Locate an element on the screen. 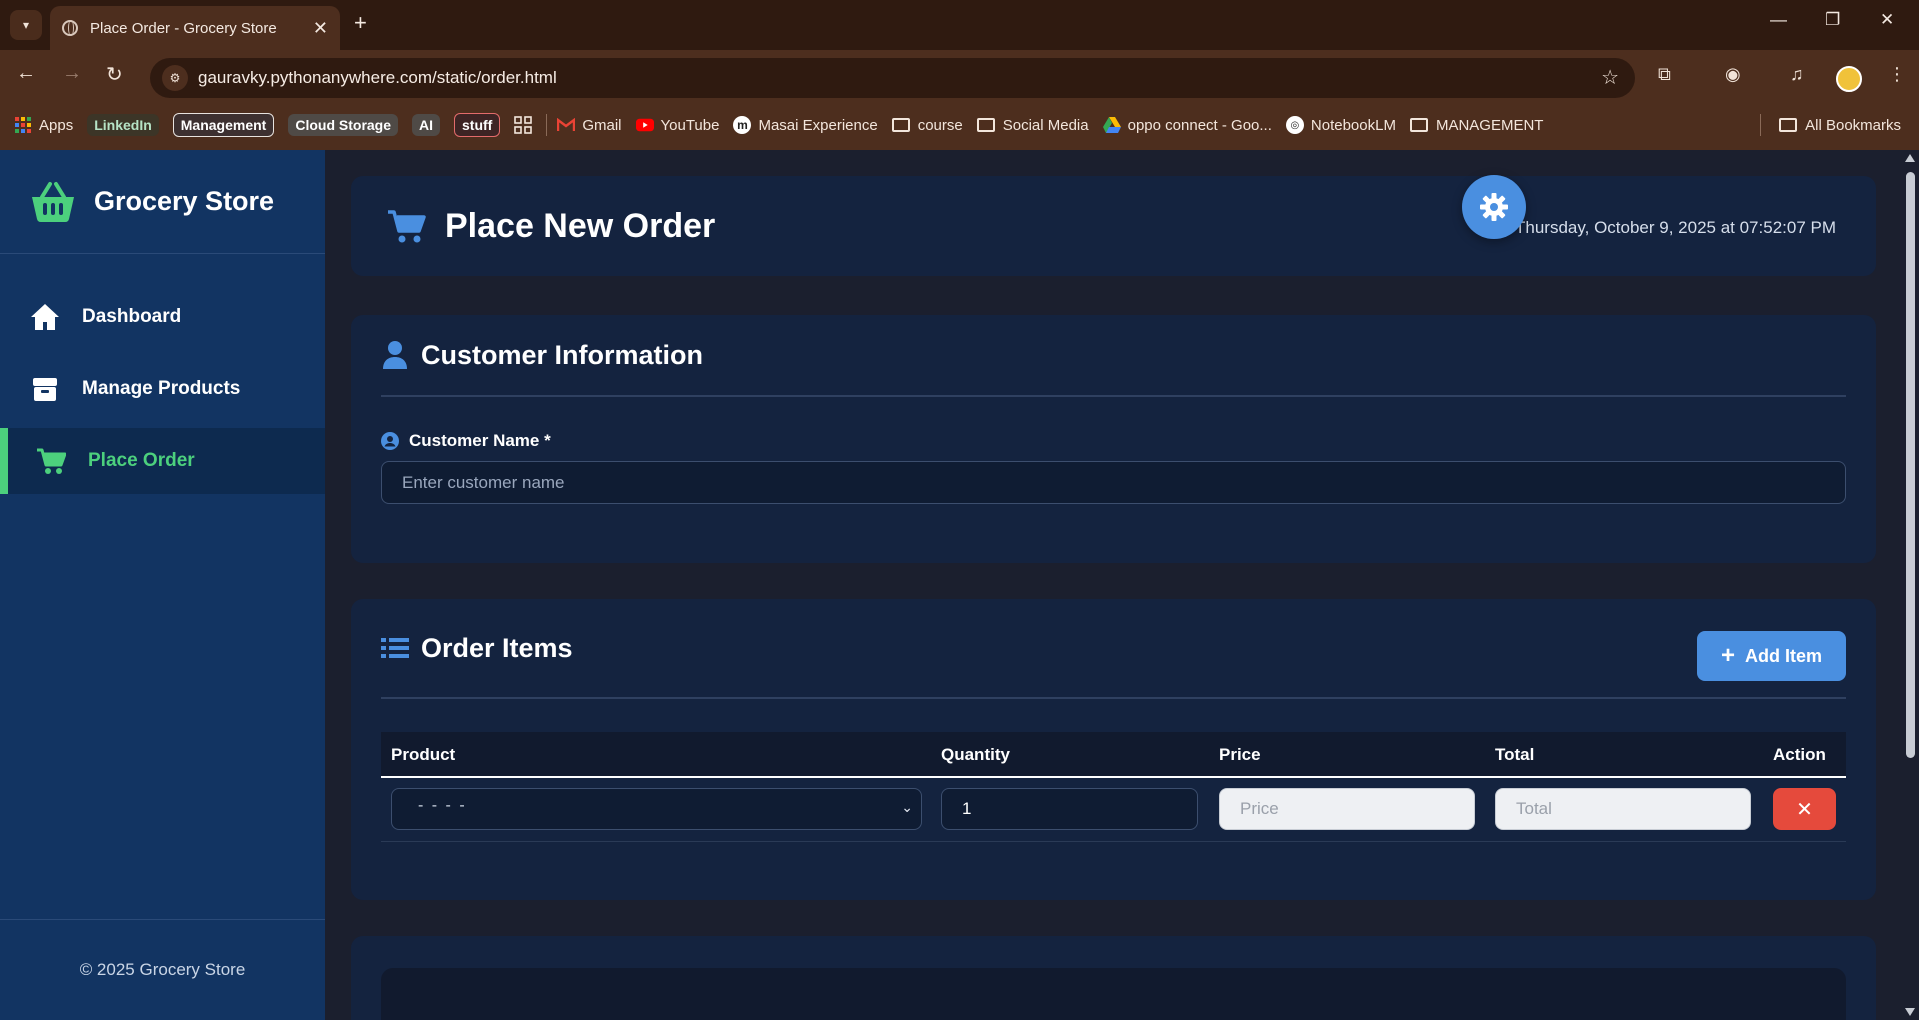 The width and height of the screenshot is (1919, 1020). browser-menu-icon: ⋮ is located at coordinates (1897, 74).